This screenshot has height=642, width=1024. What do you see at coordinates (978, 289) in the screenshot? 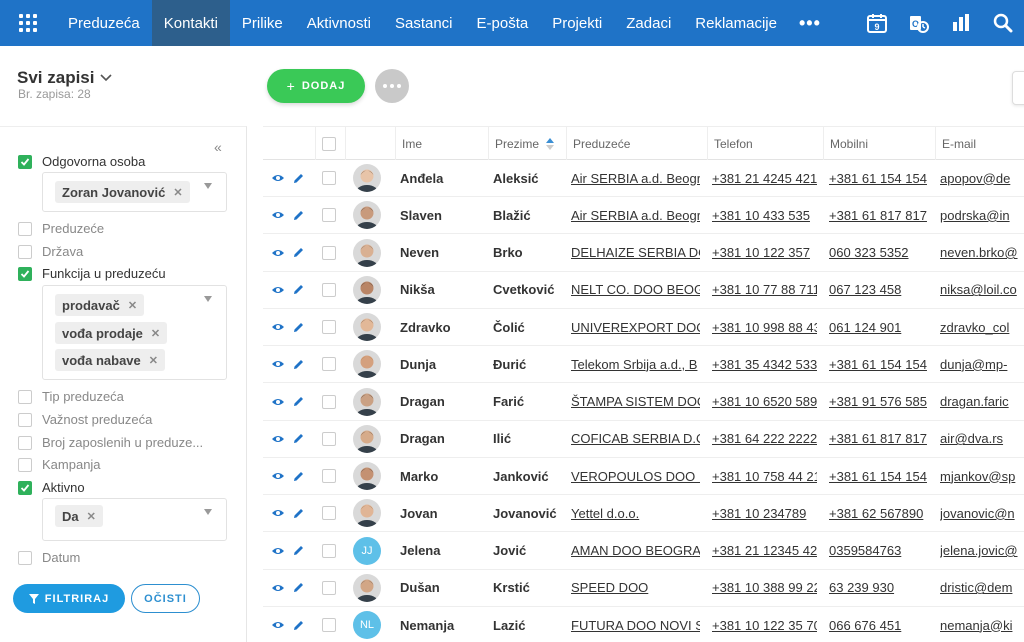
I see `email-link: niksa@loil.co` at bounding box center [978, 289].